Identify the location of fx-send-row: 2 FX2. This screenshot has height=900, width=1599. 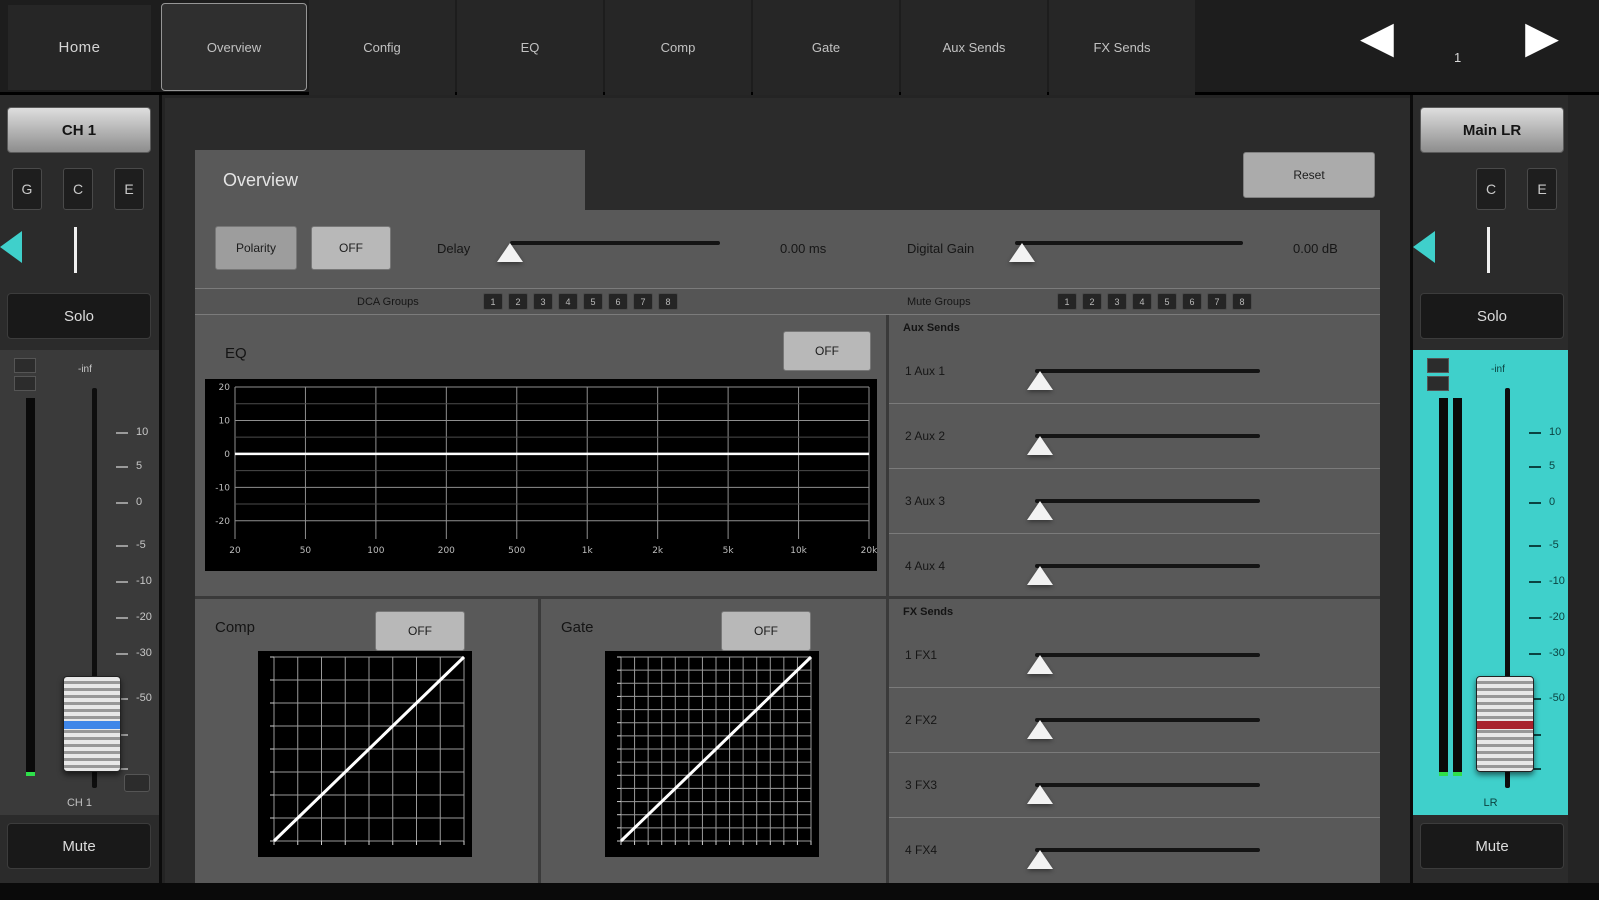
(1134, 720).